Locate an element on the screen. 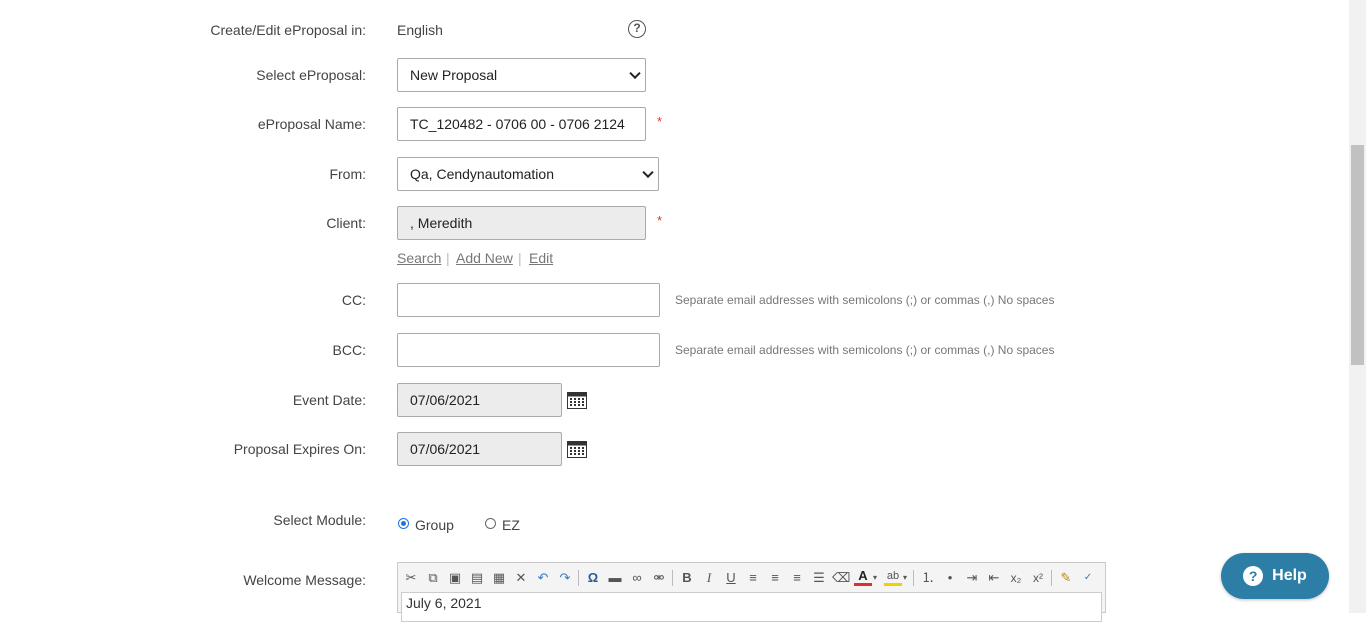 The width and height of the screenshot is (1366, 622). language-value: English is located at coordinates (420, 30).